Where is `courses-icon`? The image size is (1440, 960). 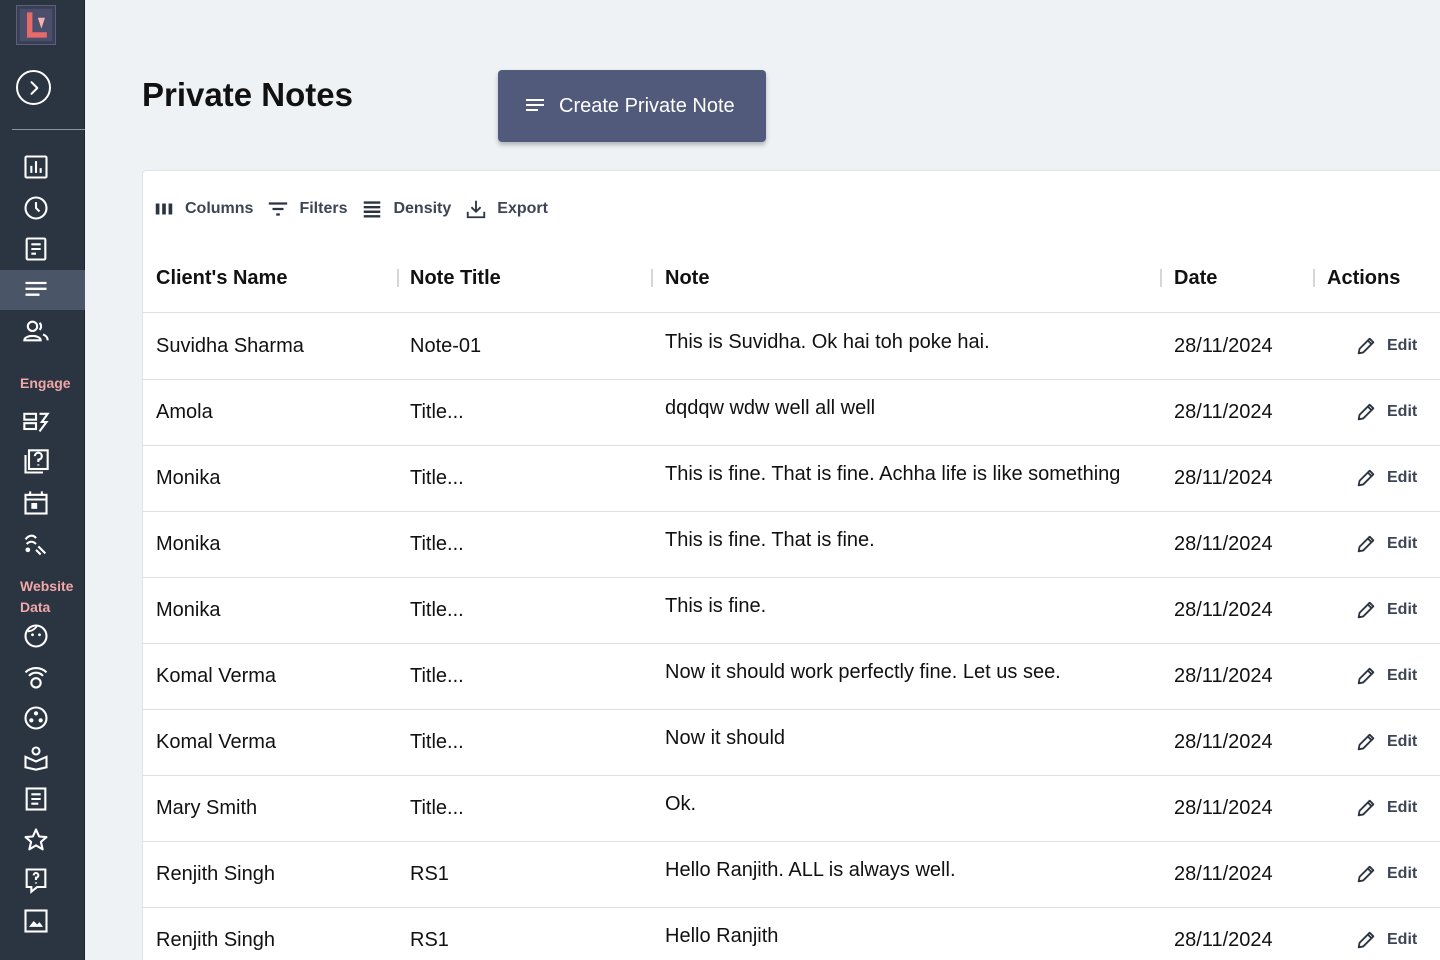
courses-icon is located at coordinates (36, 758).